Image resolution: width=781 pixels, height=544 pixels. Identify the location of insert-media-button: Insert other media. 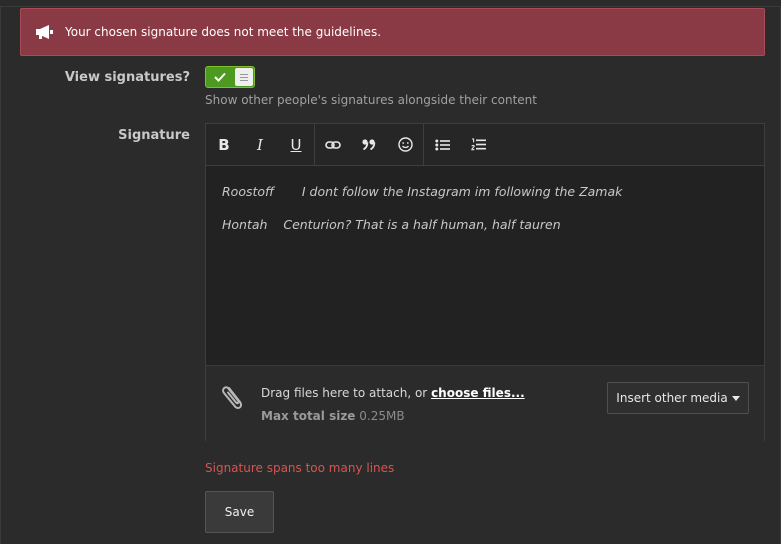
(678, 398).